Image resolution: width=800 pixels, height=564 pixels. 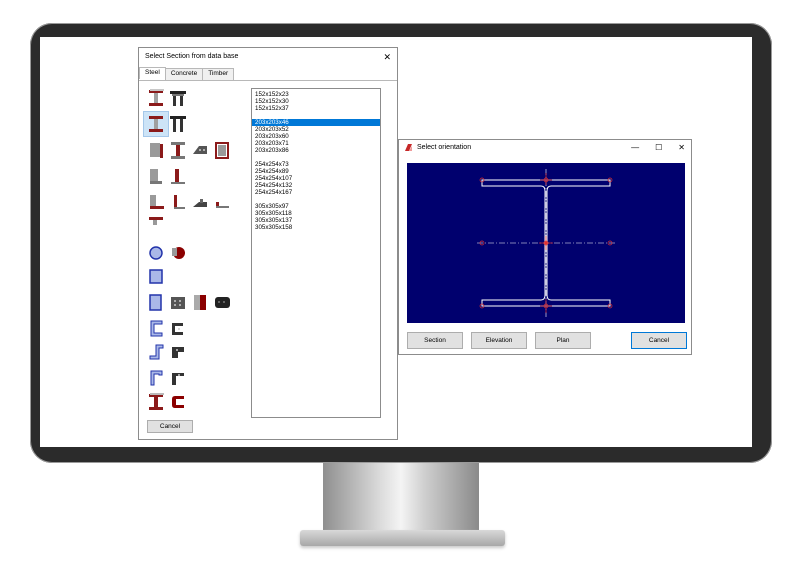 What do you see at coordinates (316, 94) in the screenshot?
I see `section-list-item: 152x152x23` at bounding box center [316, 94].